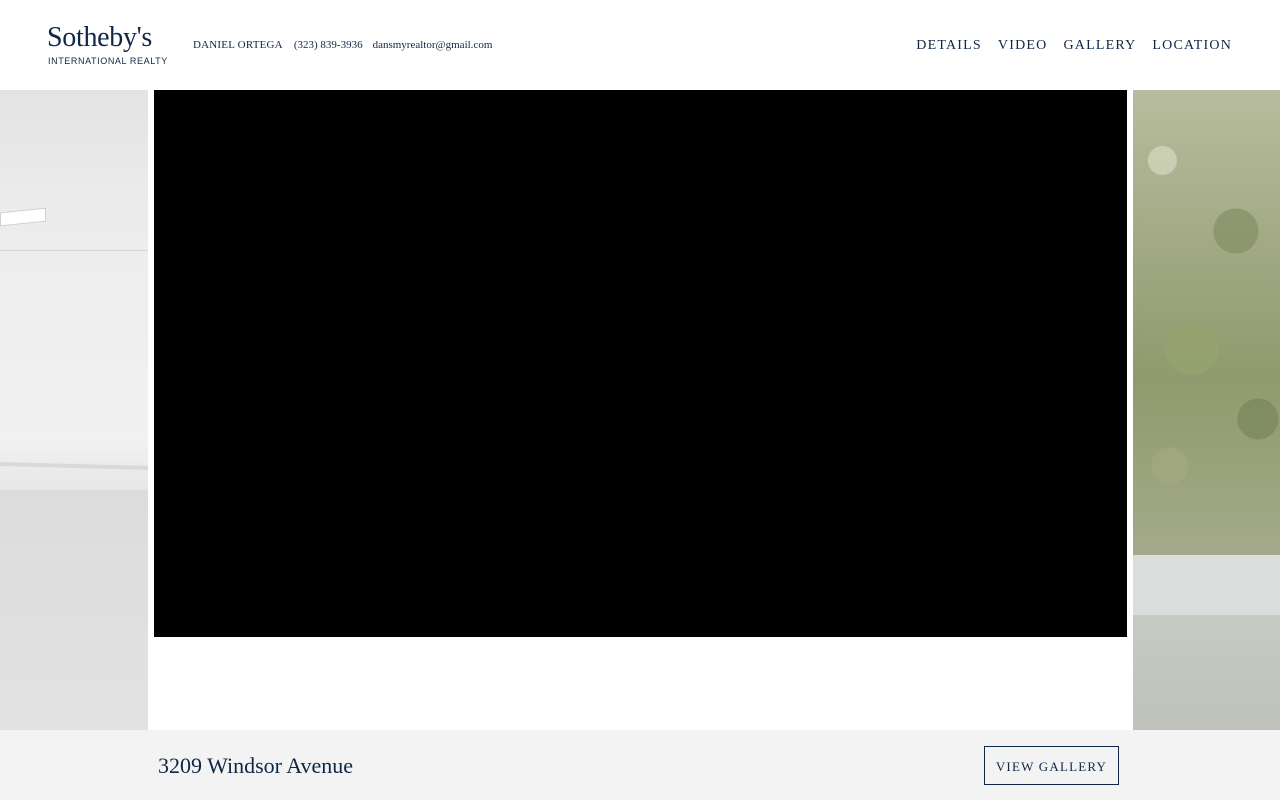  I want to click on agent-phone: (323) 839-3936, so click(328, 45).